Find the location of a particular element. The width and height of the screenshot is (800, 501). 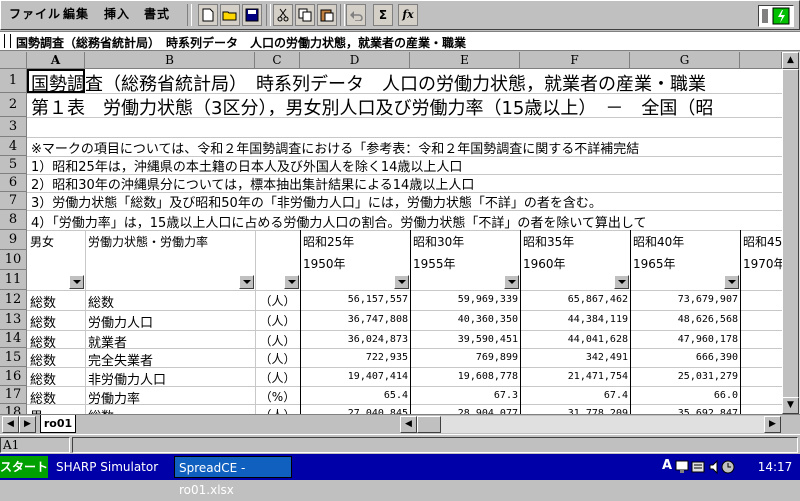

row-header: 7 is located at coordinates (13, 201).